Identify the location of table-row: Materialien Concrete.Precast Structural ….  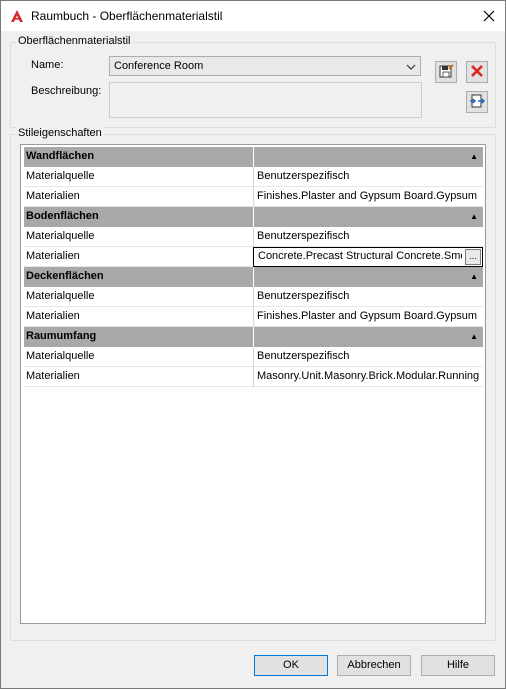
(253, 257).